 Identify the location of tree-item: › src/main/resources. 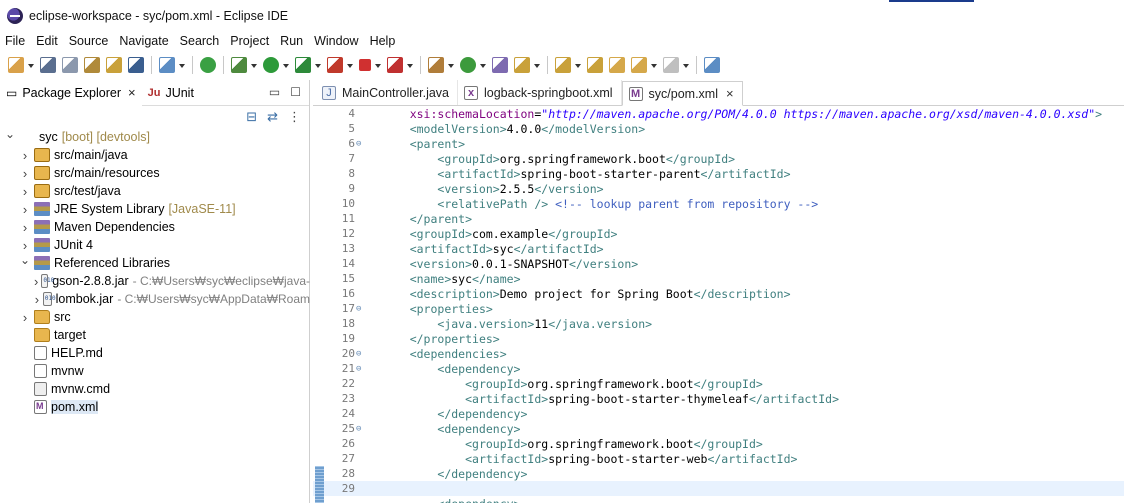
(155, 173).